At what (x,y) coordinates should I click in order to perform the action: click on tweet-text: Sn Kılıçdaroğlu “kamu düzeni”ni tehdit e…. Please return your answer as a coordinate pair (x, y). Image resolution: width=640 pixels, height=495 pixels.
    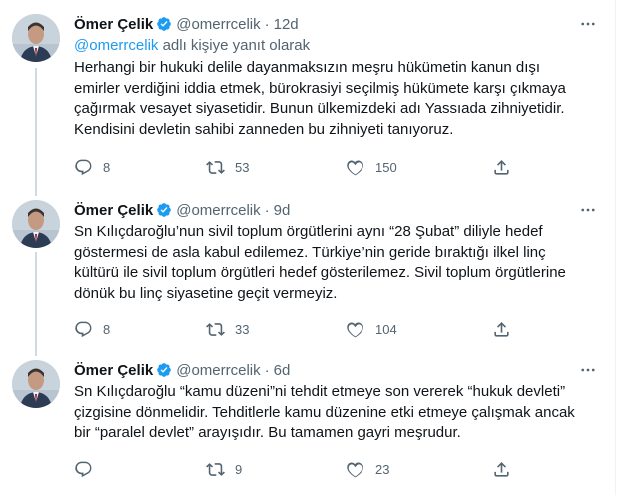
    Looking at the image, I should click on (336, 413).